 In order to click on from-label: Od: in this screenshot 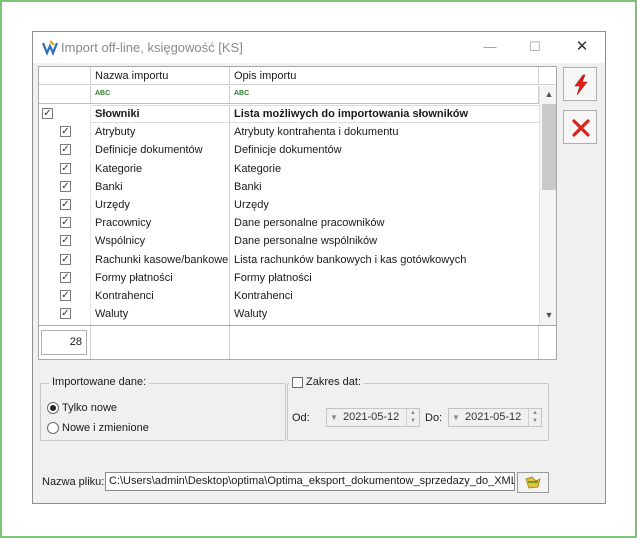, I will do `click(301, 418)`.